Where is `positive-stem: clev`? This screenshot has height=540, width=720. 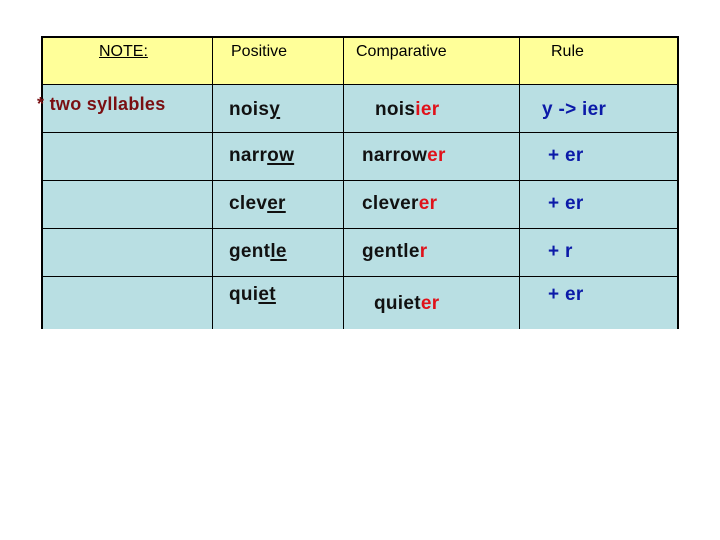 positive-stem: clev is located at coordinates (248, 203).